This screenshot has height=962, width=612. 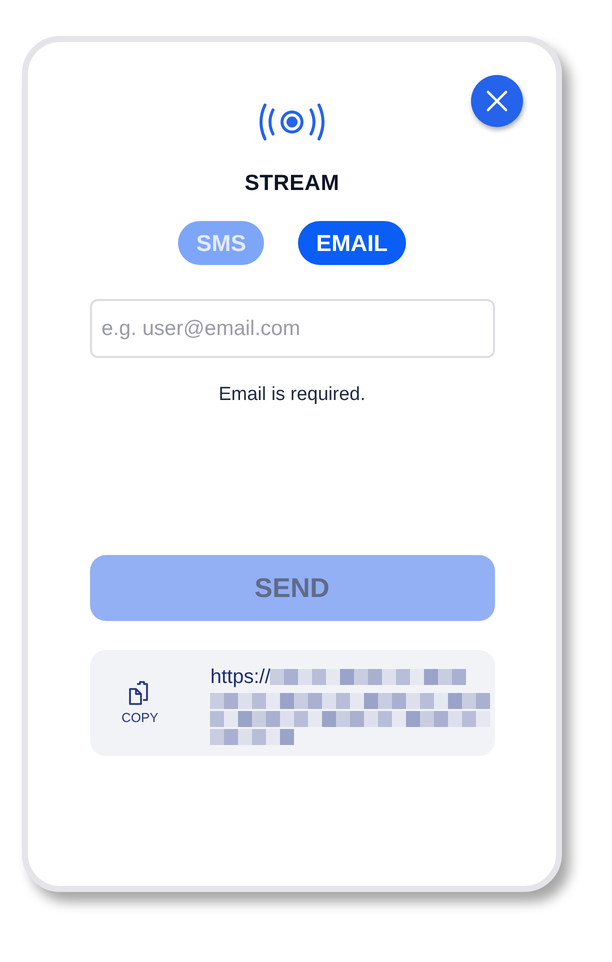 I want to click on error-message: Email is required., so click(x=292, y=395).